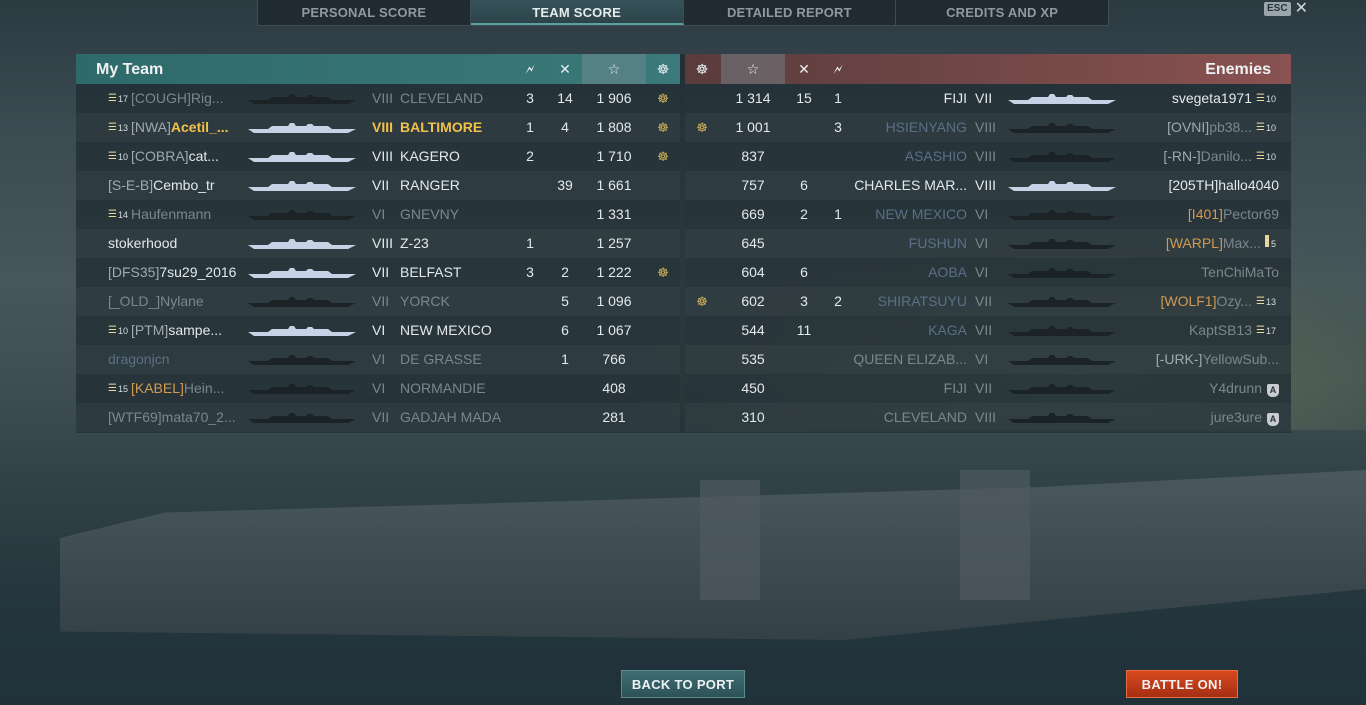  What do you see at coordinates (378, 156) in the screenshot?
I see `table-row: ☰ 10 [COBRA]cat... VIII KAGERO 2 1 710 ☸` at bounding box center [378, 156].